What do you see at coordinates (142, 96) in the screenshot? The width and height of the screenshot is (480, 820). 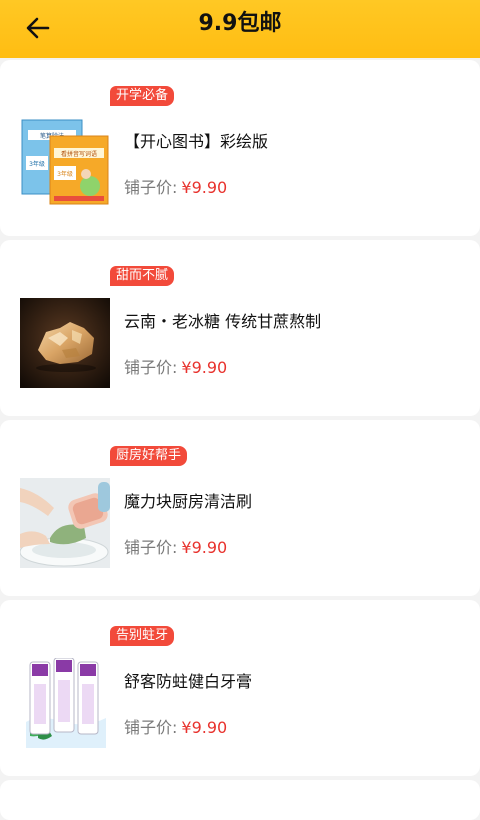 I see `product-tag: 开学必备` at bounding box center [142, 96].